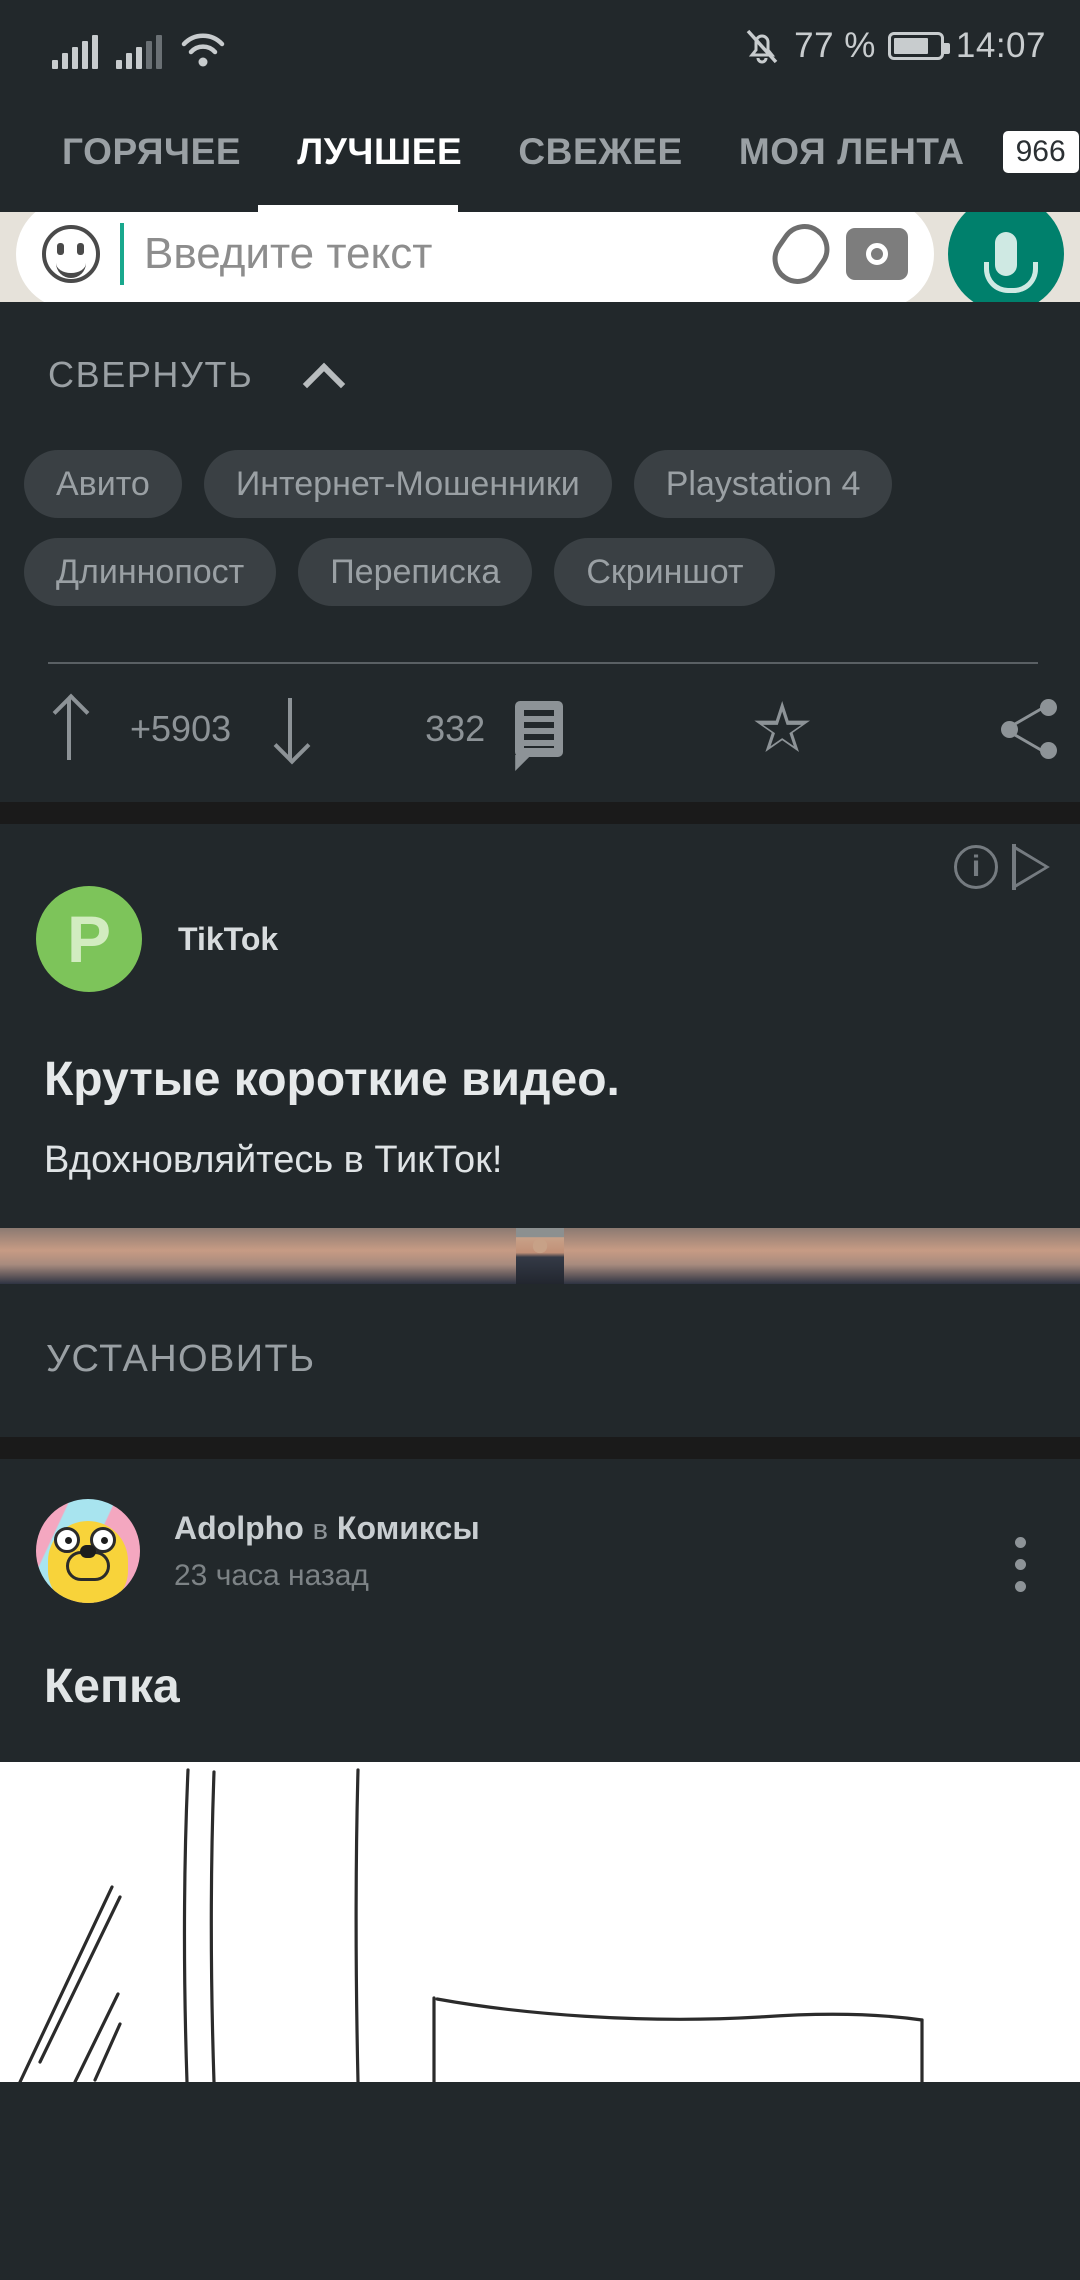 This screenshot has width=1080, height=2280. Describe the element at coordinates (1003, 867) in the screenshot. I see `ad-corner-controls: i` at that location.